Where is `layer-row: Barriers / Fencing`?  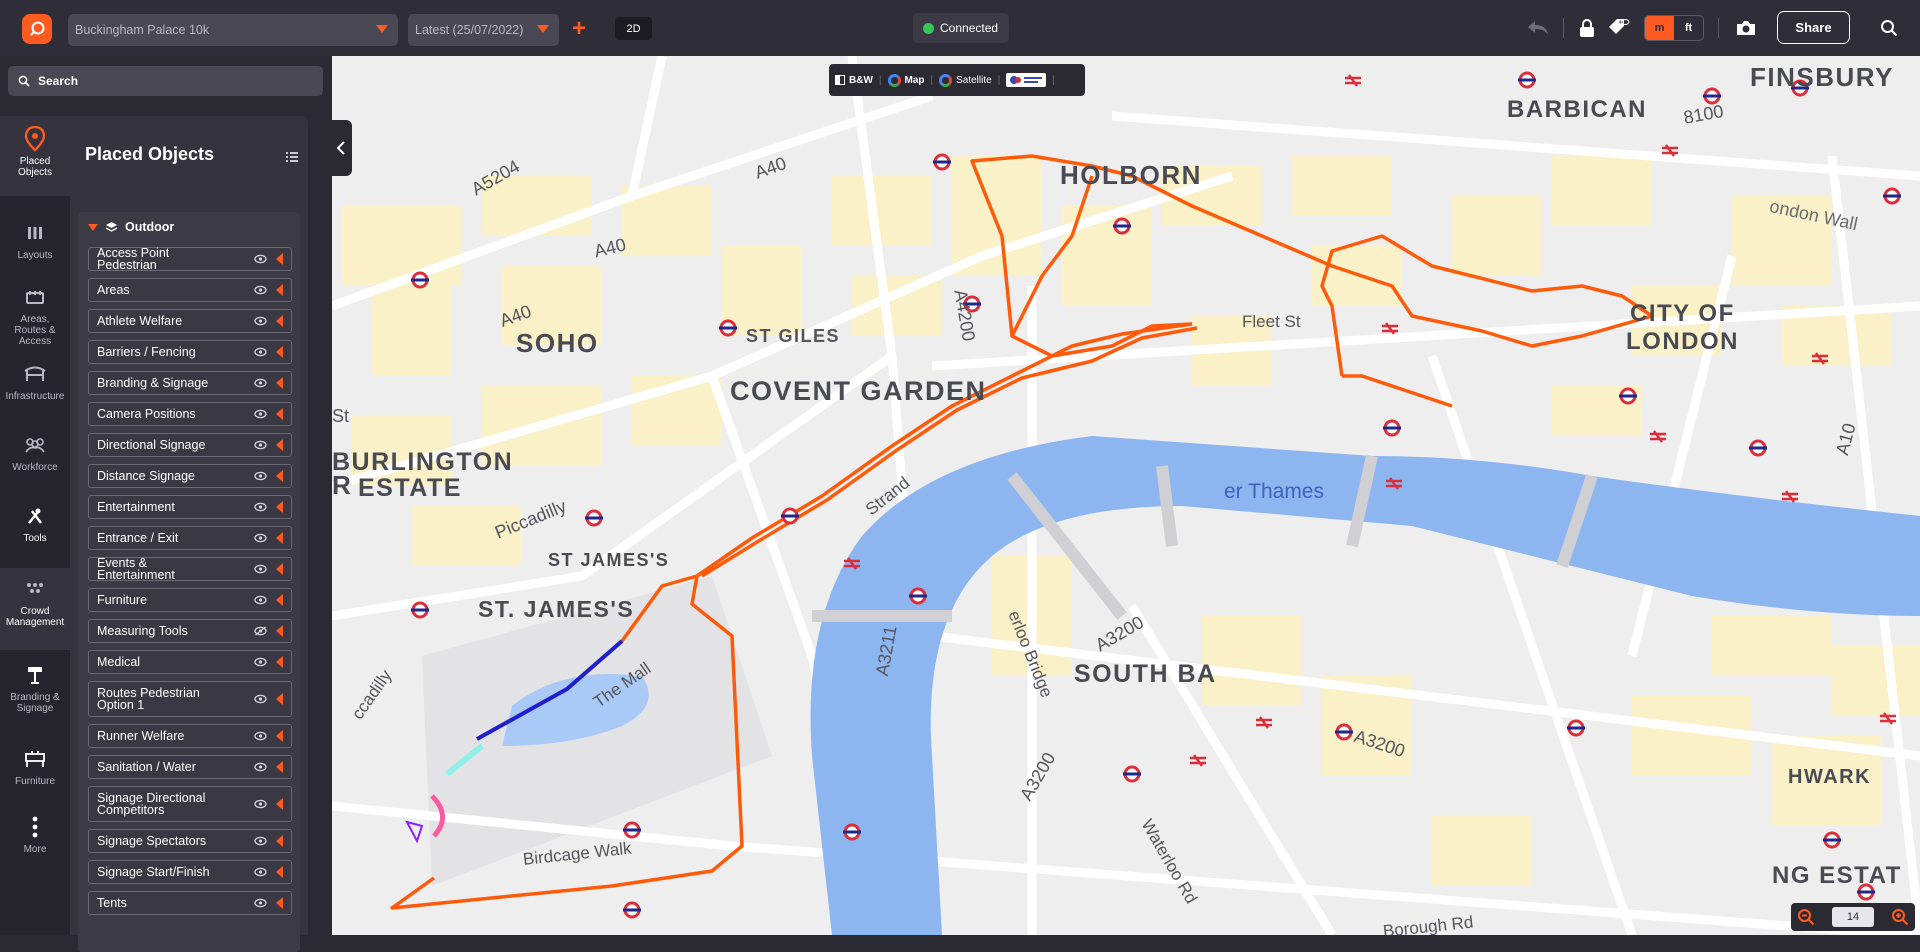 layer-row: Barriers / Fencing is located at coordinates (190, 352).